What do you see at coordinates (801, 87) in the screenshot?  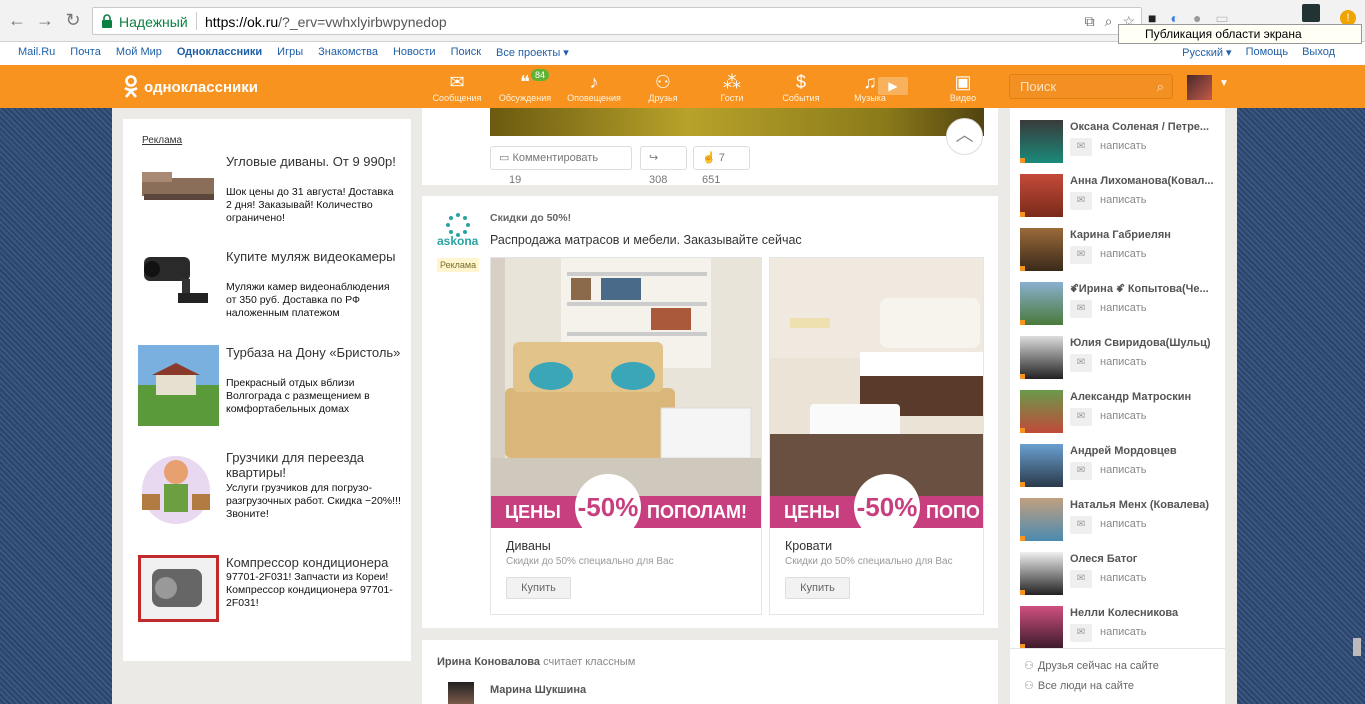 I see `nav-events: $ События` at bounding box center [801, 87].